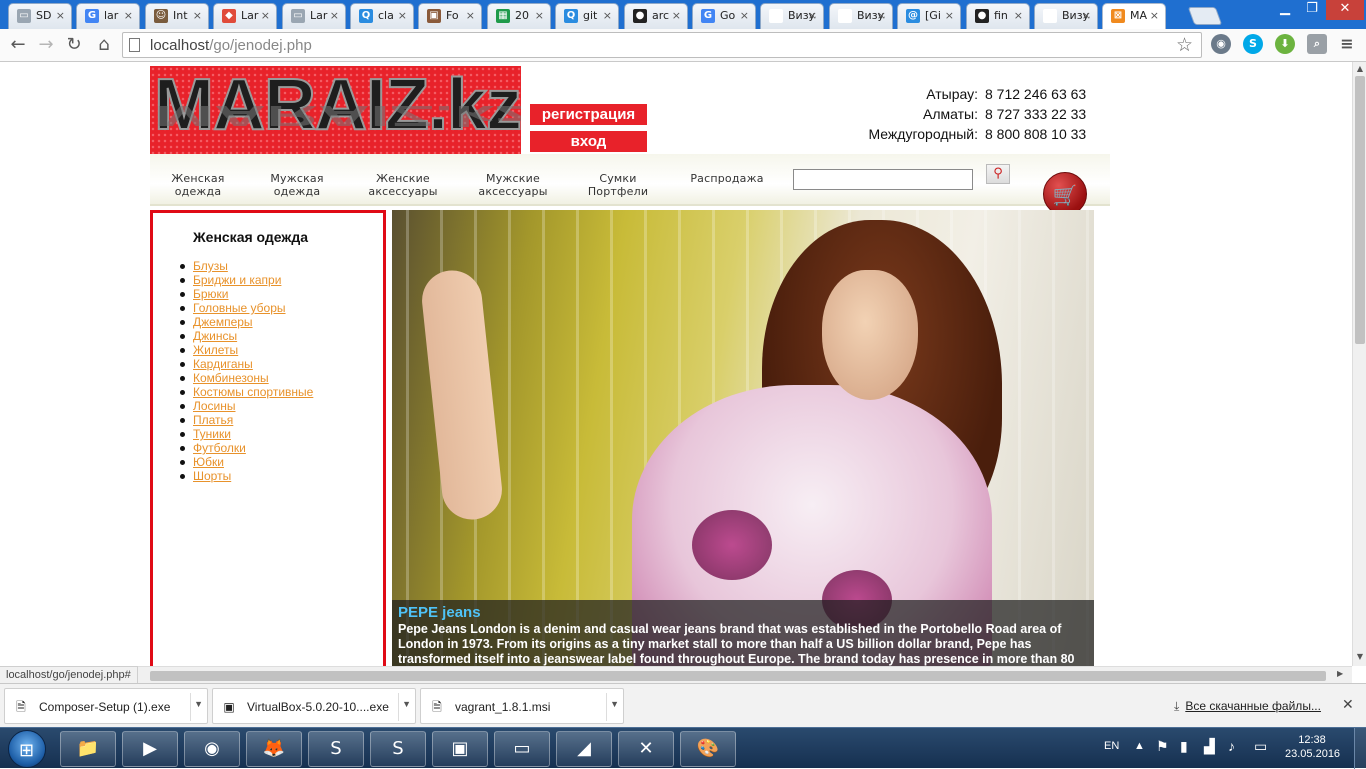  Describe the element at coordinates (1312, 10) in the screenshot. I see `restore-window-button: ❐` at that location.